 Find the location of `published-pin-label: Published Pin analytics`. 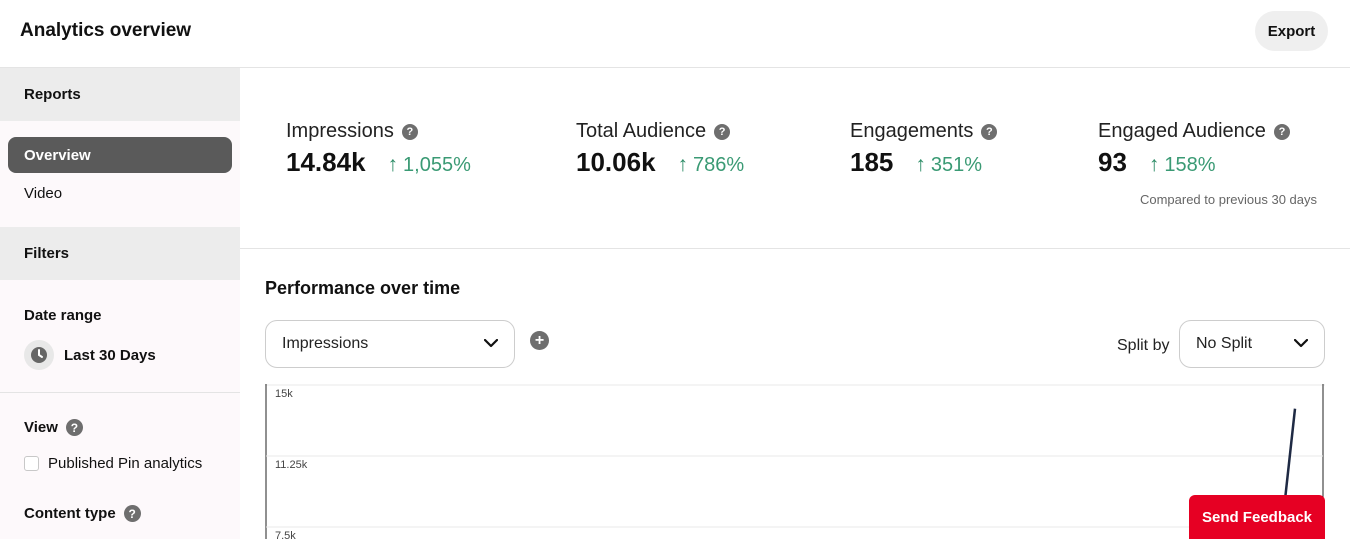

published-pin-label: Published Pin analytics is located at coordinates (125, 463).